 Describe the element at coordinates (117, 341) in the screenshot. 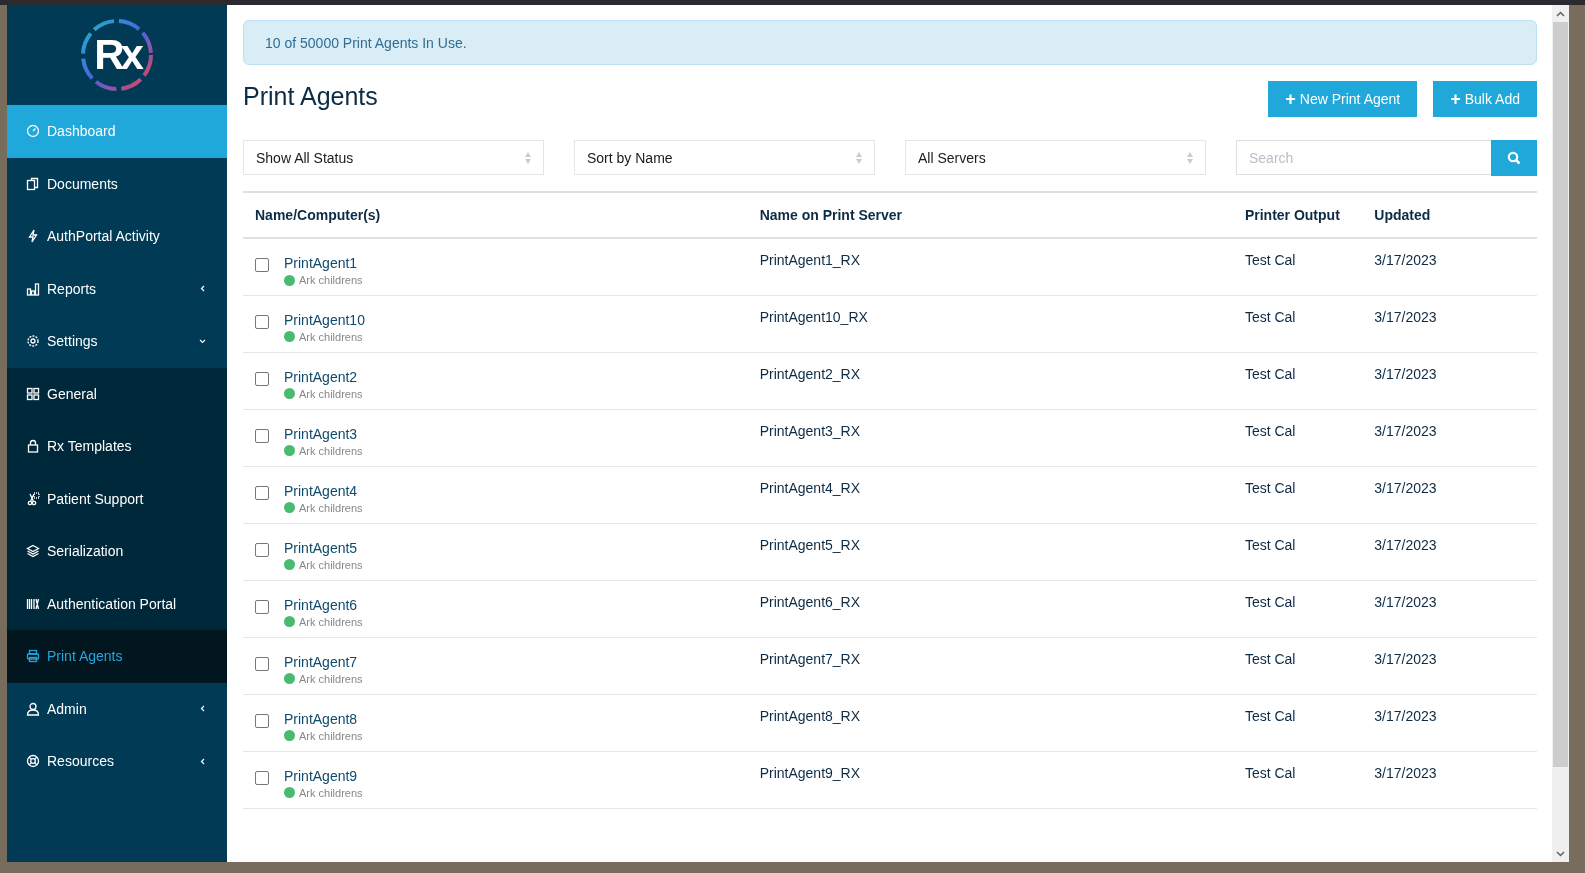

I see `sidebar-item: Settings` at that location.